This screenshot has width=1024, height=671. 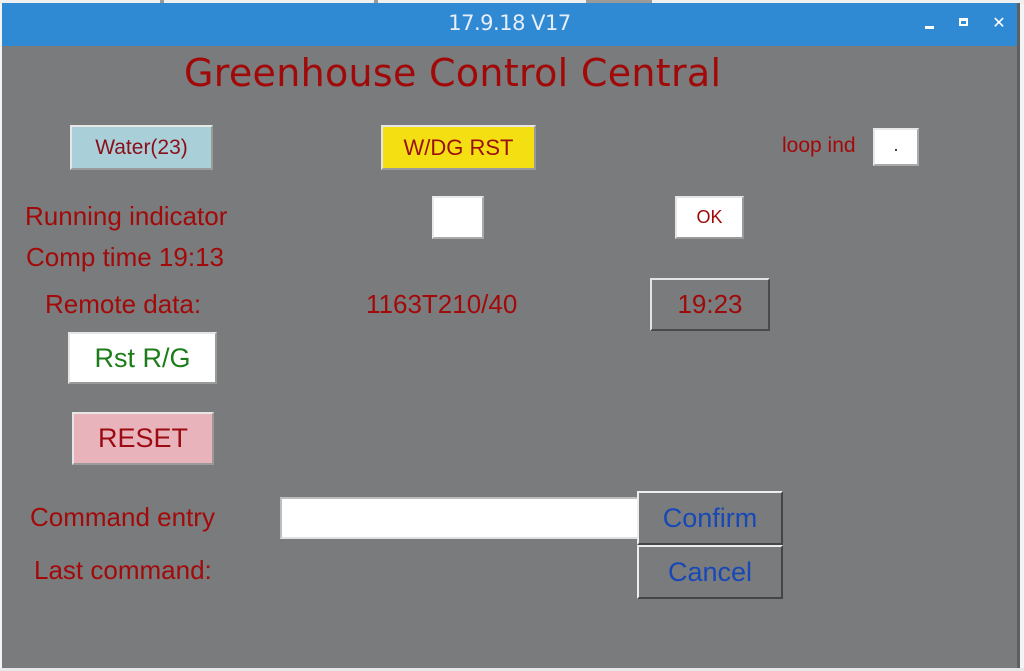 What do you see at coordinates (123, 570) in the screenshot?
I see `last-command-label: Last command:` at bounding box center [123, 570].